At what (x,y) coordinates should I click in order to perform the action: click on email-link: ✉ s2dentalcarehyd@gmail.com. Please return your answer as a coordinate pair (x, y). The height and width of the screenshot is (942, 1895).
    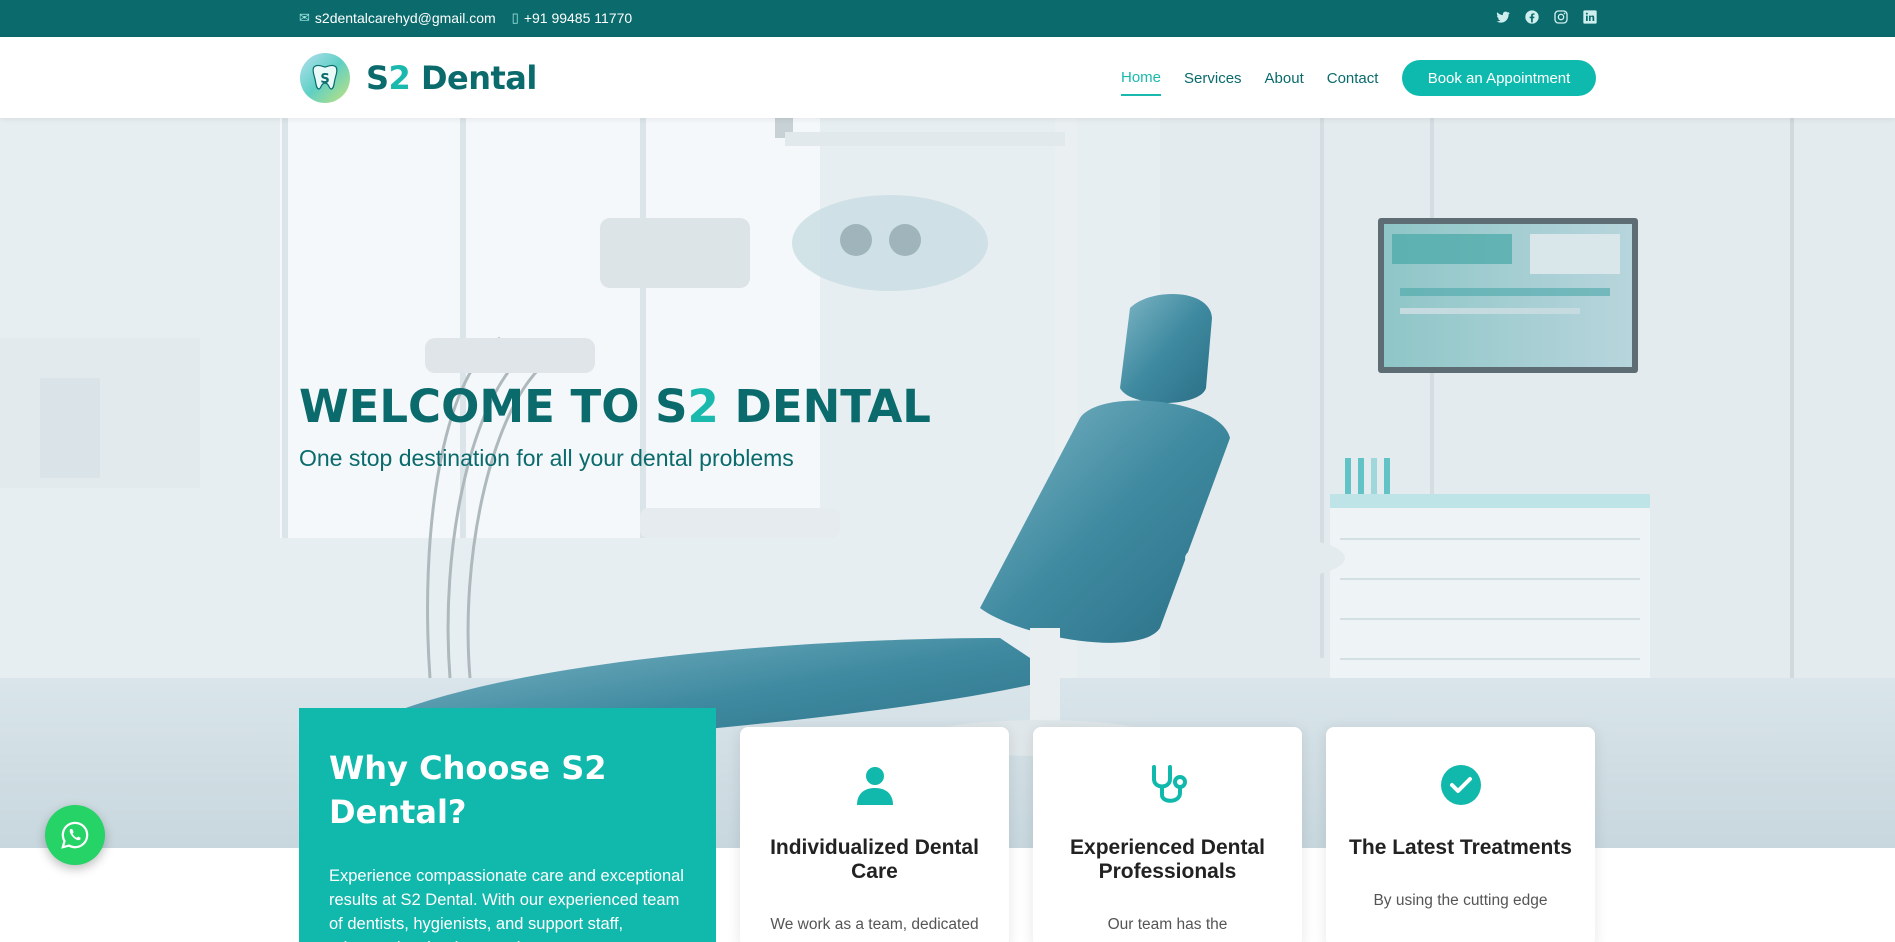
    Looking at the image, I should click on (397, 18).